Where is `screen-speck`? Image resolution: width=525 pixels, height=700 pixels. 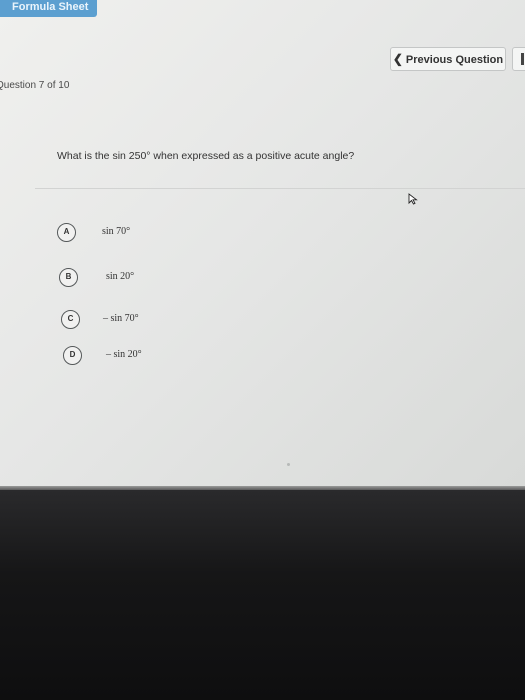 screen-speck is located at coordinates (288, 464).